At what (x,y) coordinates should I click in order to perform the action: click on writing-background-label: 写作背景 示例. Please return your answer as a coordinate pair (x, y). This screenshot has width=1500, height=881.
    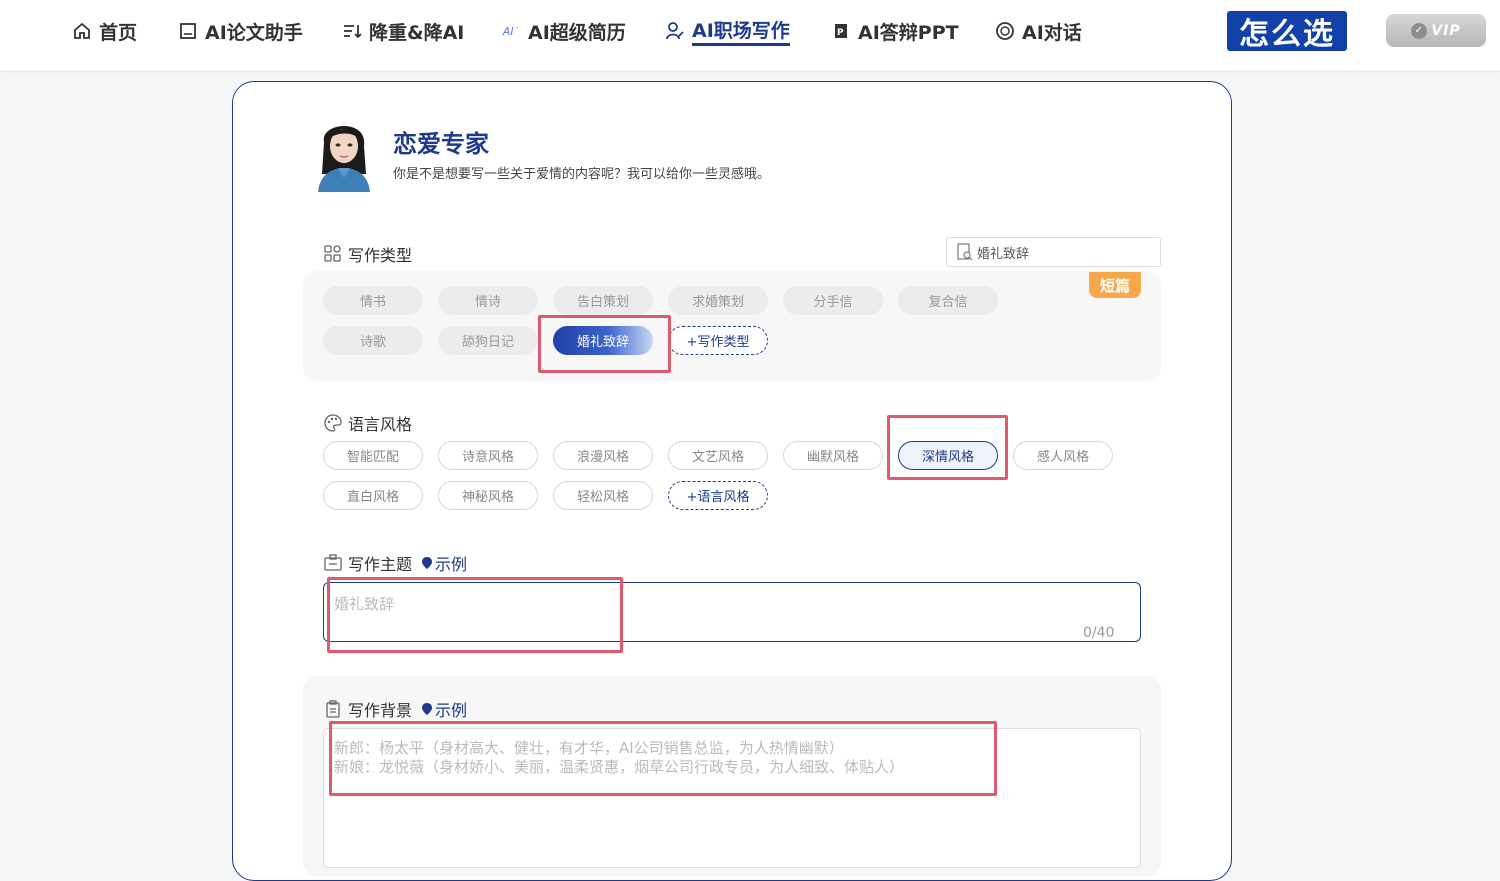
    Looking at the image, I should click on (395, 709).